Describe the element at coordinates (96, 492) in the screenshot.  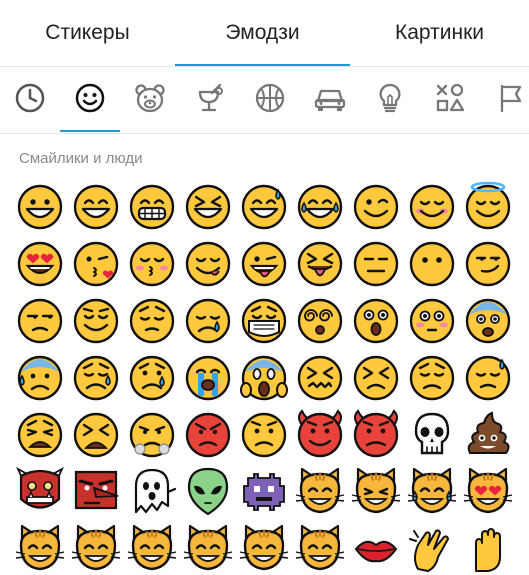
I see `emoji-goblin-icon` at that location.